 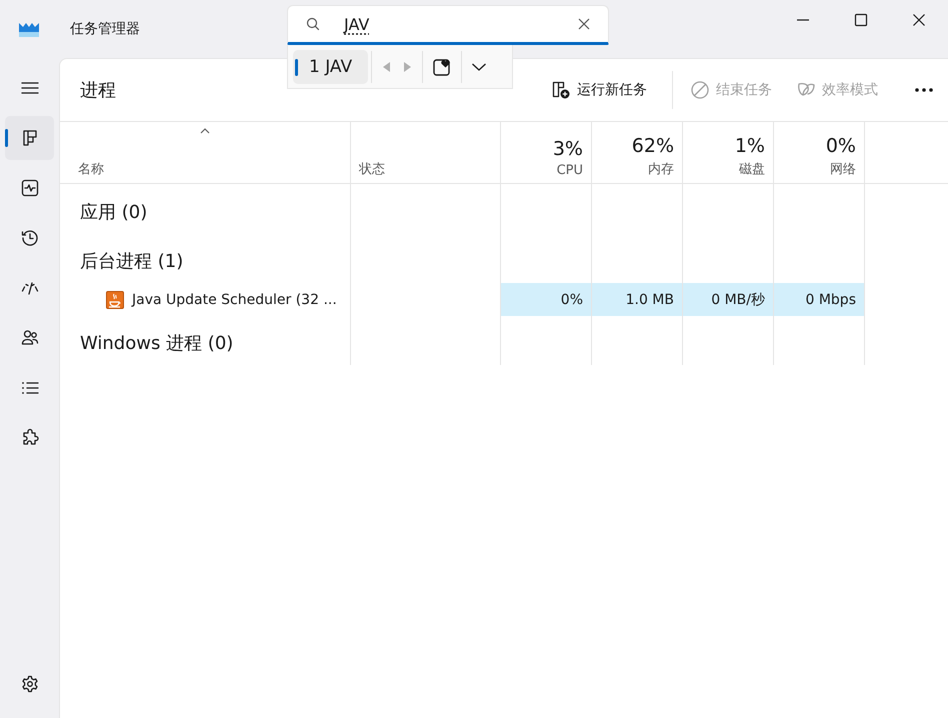 What do you see at coordinates (843, 169) in the screenshot?
I see `column-label: 网络` at bounding box center [843, 169].